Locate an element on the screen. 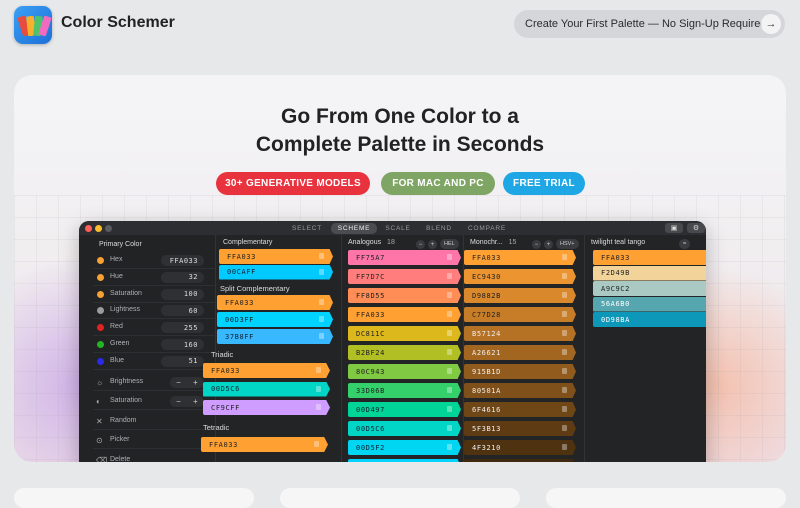 The height and width of the screenshot is (508, 800). tab-select: SELECT is located at coordinates (307, 228).